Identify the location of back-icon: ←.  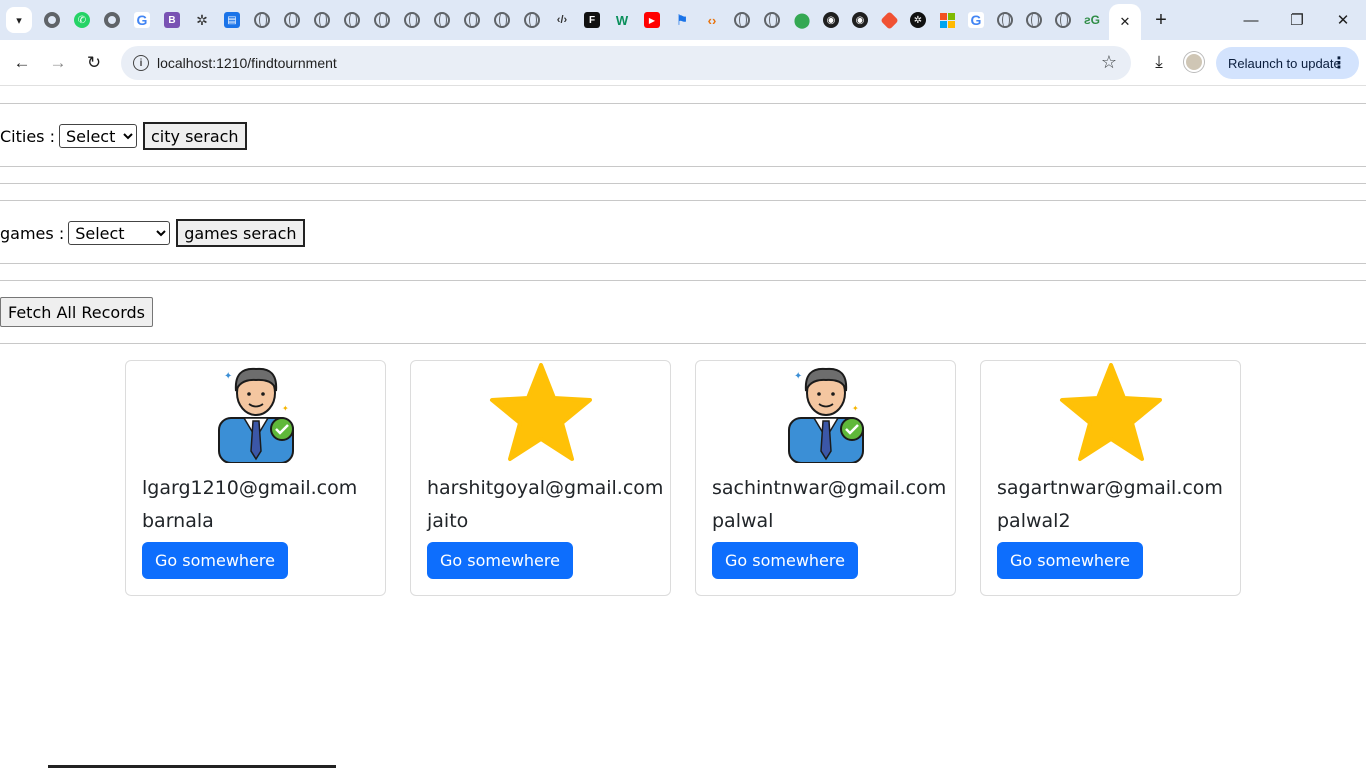
(22, 63).